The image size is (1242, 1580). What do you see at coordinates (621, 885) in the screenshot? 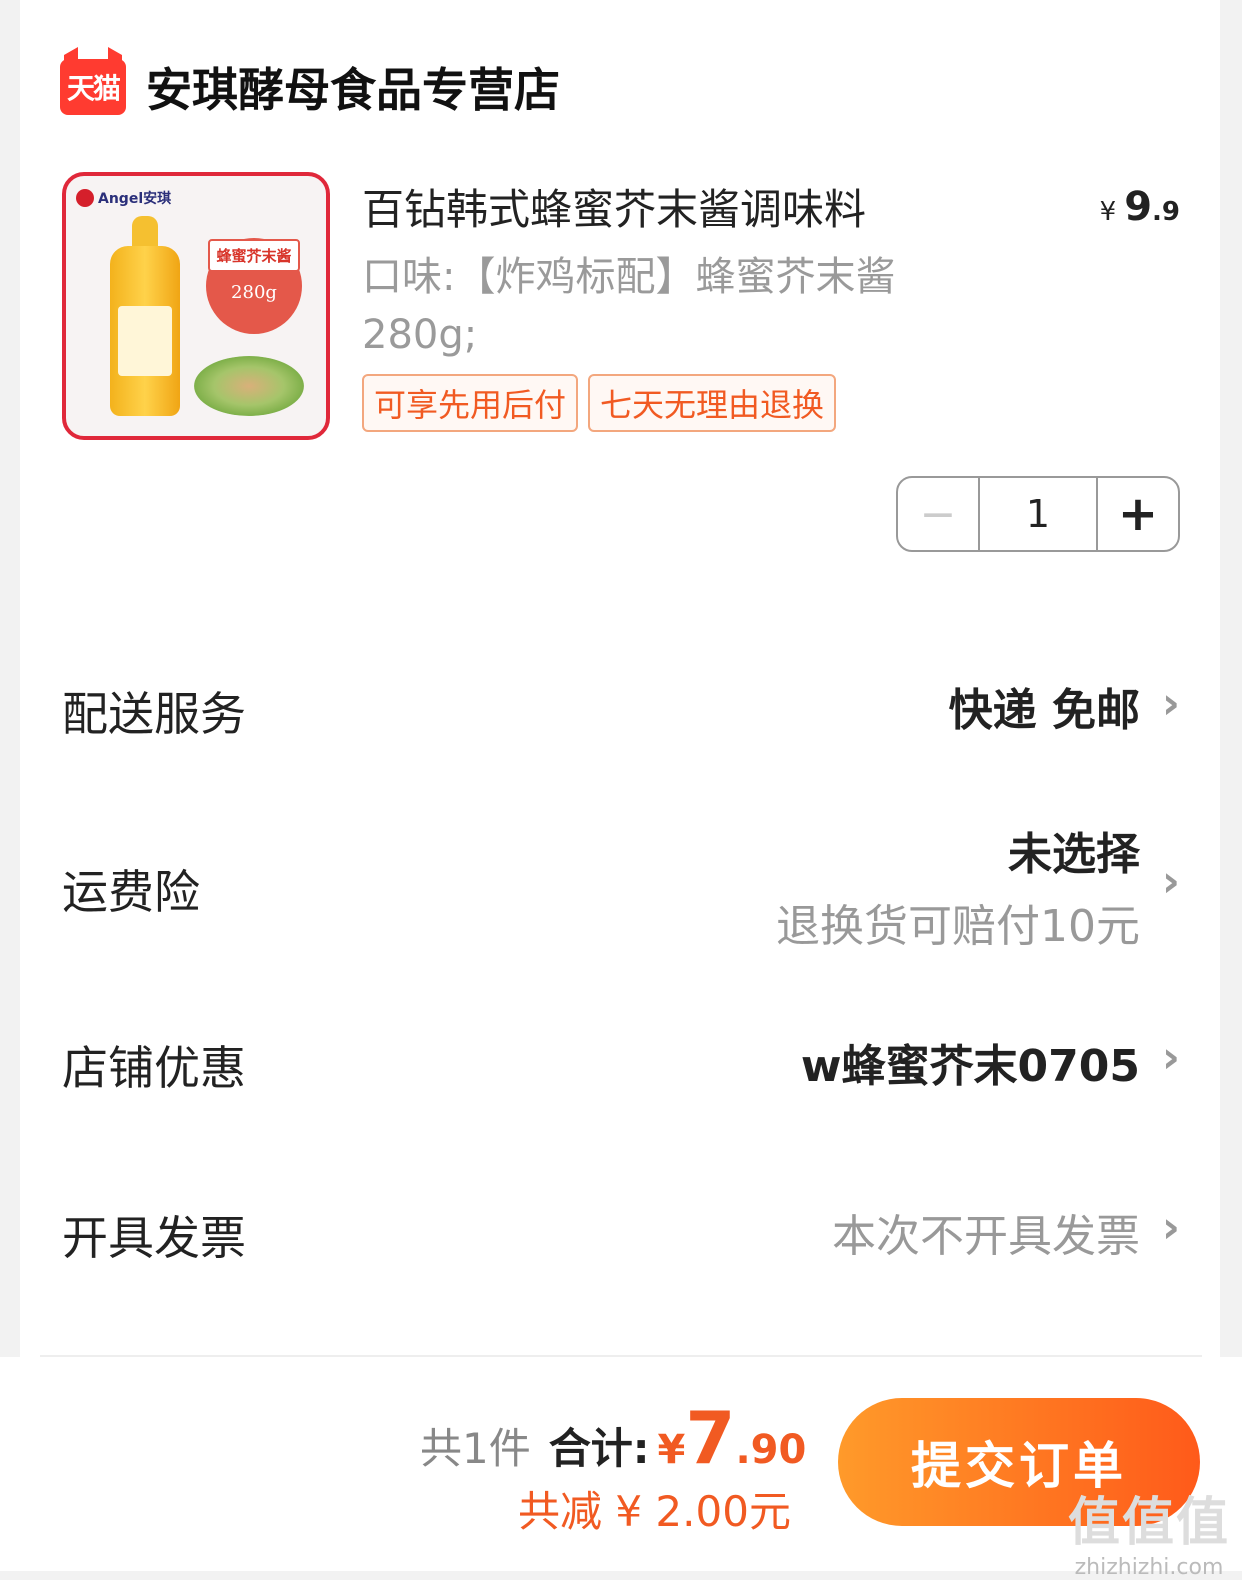
I see `insurance-row: 运费险 未选择 退换货可赔付10元 ›` at bounding box center [621, 885].